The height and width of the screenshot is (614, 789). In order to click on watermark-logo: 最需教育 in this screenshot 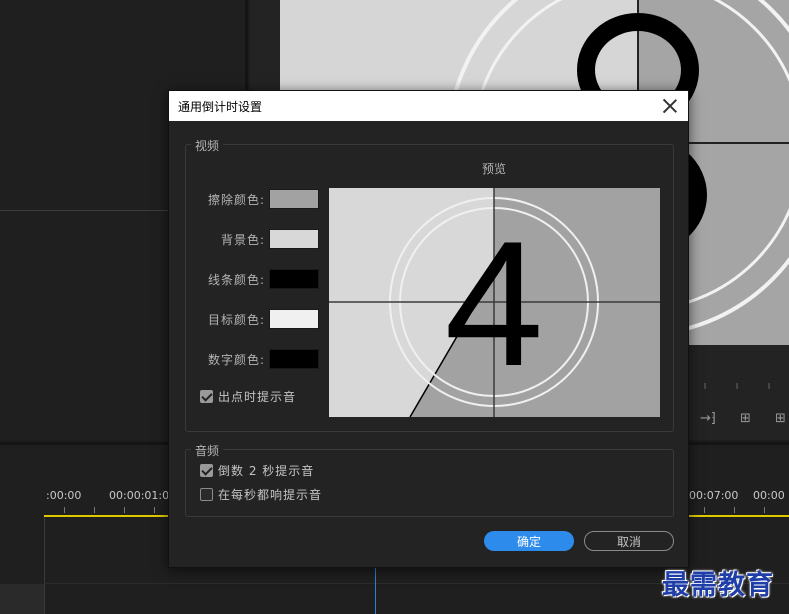, I will do `click(718, 585)`.